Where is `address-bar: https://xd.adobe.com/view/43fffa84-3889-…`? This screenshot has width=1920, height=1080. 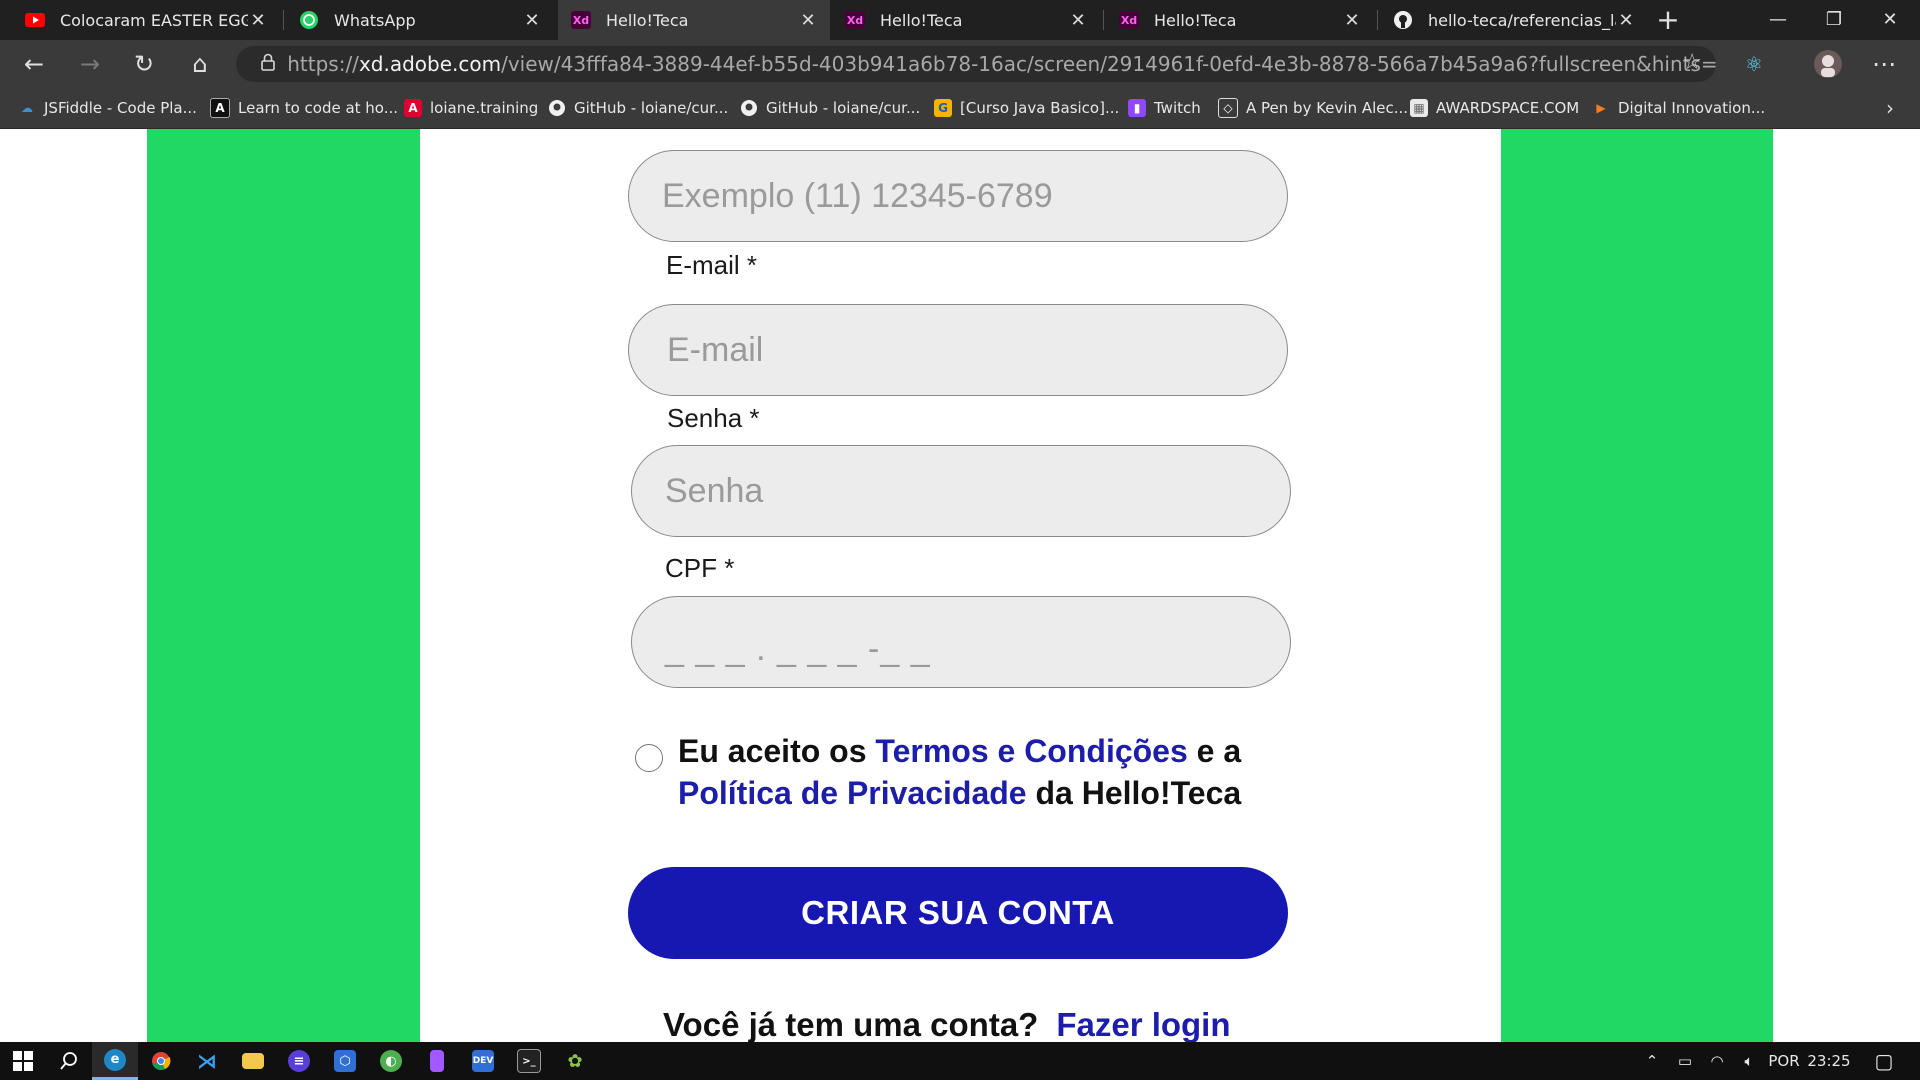
address-bar: https://xd.adobe.com/view/43fffa84-3889-… is located at coordinates (976, 64).